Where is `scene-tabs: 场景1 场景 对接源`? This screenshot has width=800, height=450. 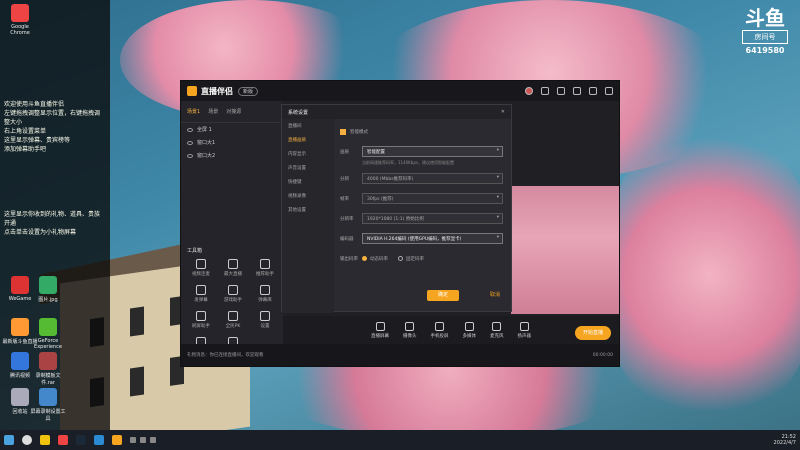 scene-tabs: 场景1 场景 对接源 is located at coordinates (232, 112).